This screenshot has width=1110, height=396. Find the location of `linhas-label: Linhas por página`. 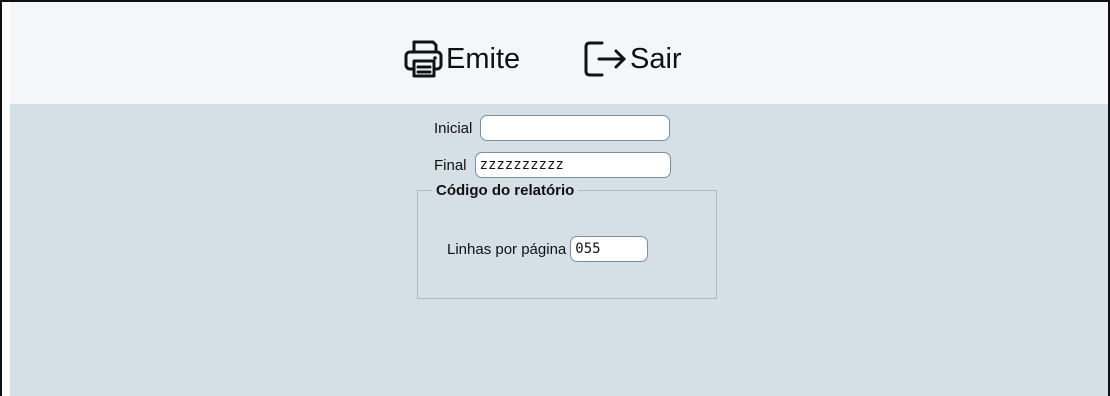

linhas-label: Linhas por página is located at coordinates (507, 249).